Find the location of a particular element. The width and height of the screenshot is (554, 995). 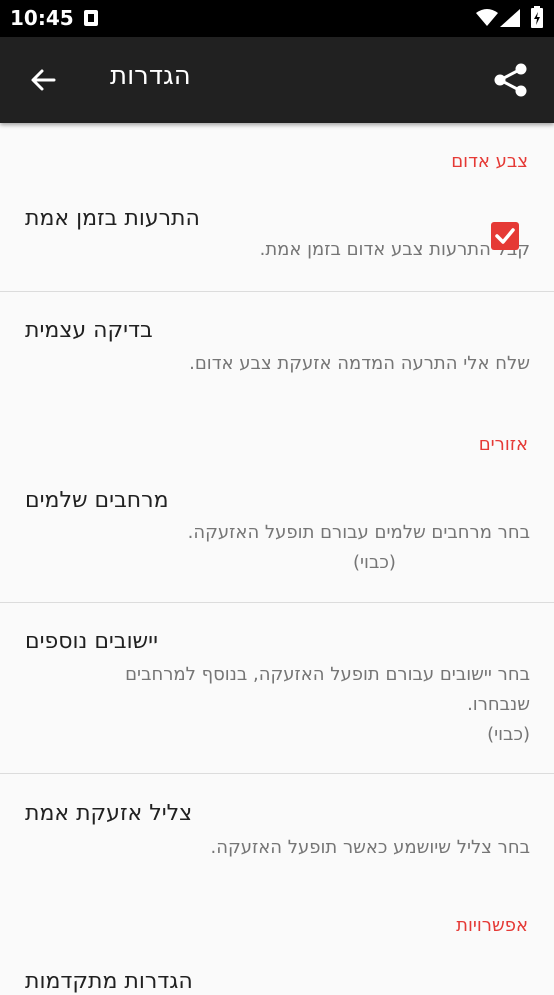

pref-summary: בחר מרחבים שלמים עבורם תופעל האזעקה. is located at coordinates (358, 532).